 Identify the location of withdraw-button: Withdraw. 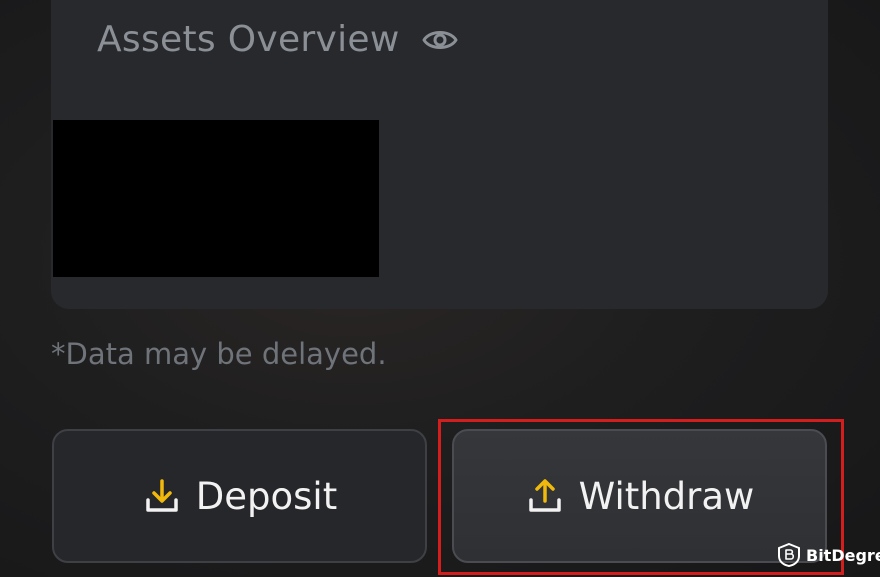
(639, 496).